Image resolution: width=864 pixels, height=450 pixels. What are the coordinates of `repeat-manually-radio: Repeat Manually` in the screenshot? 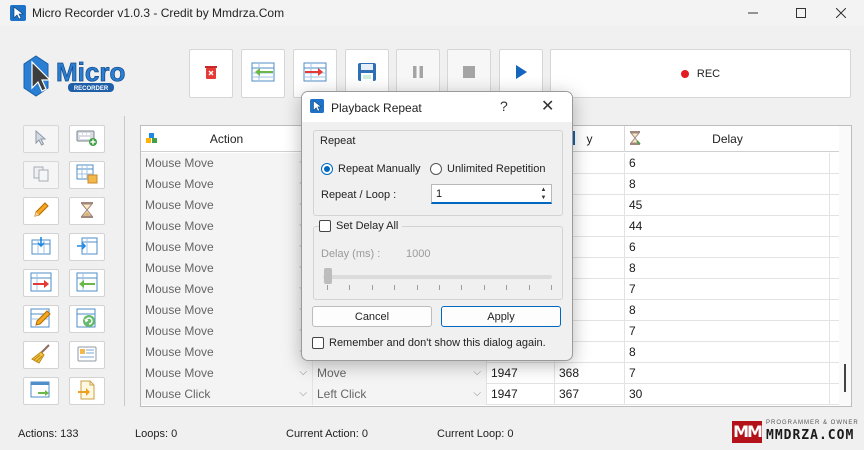 It's located at (371, 169).